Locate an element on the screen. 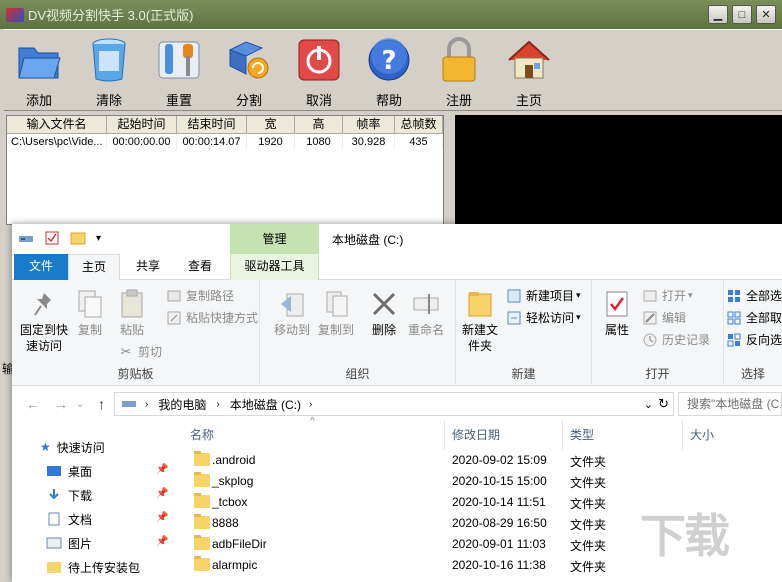 This screenshot has width=782, height=582. reset-button: 重置 is located at coordinates (179, 71).